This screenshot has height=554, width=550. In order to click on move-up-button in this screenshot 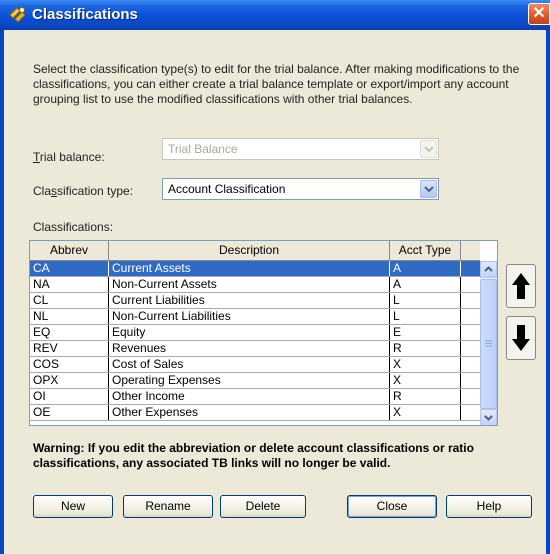, I will do `click(521, 286)`.